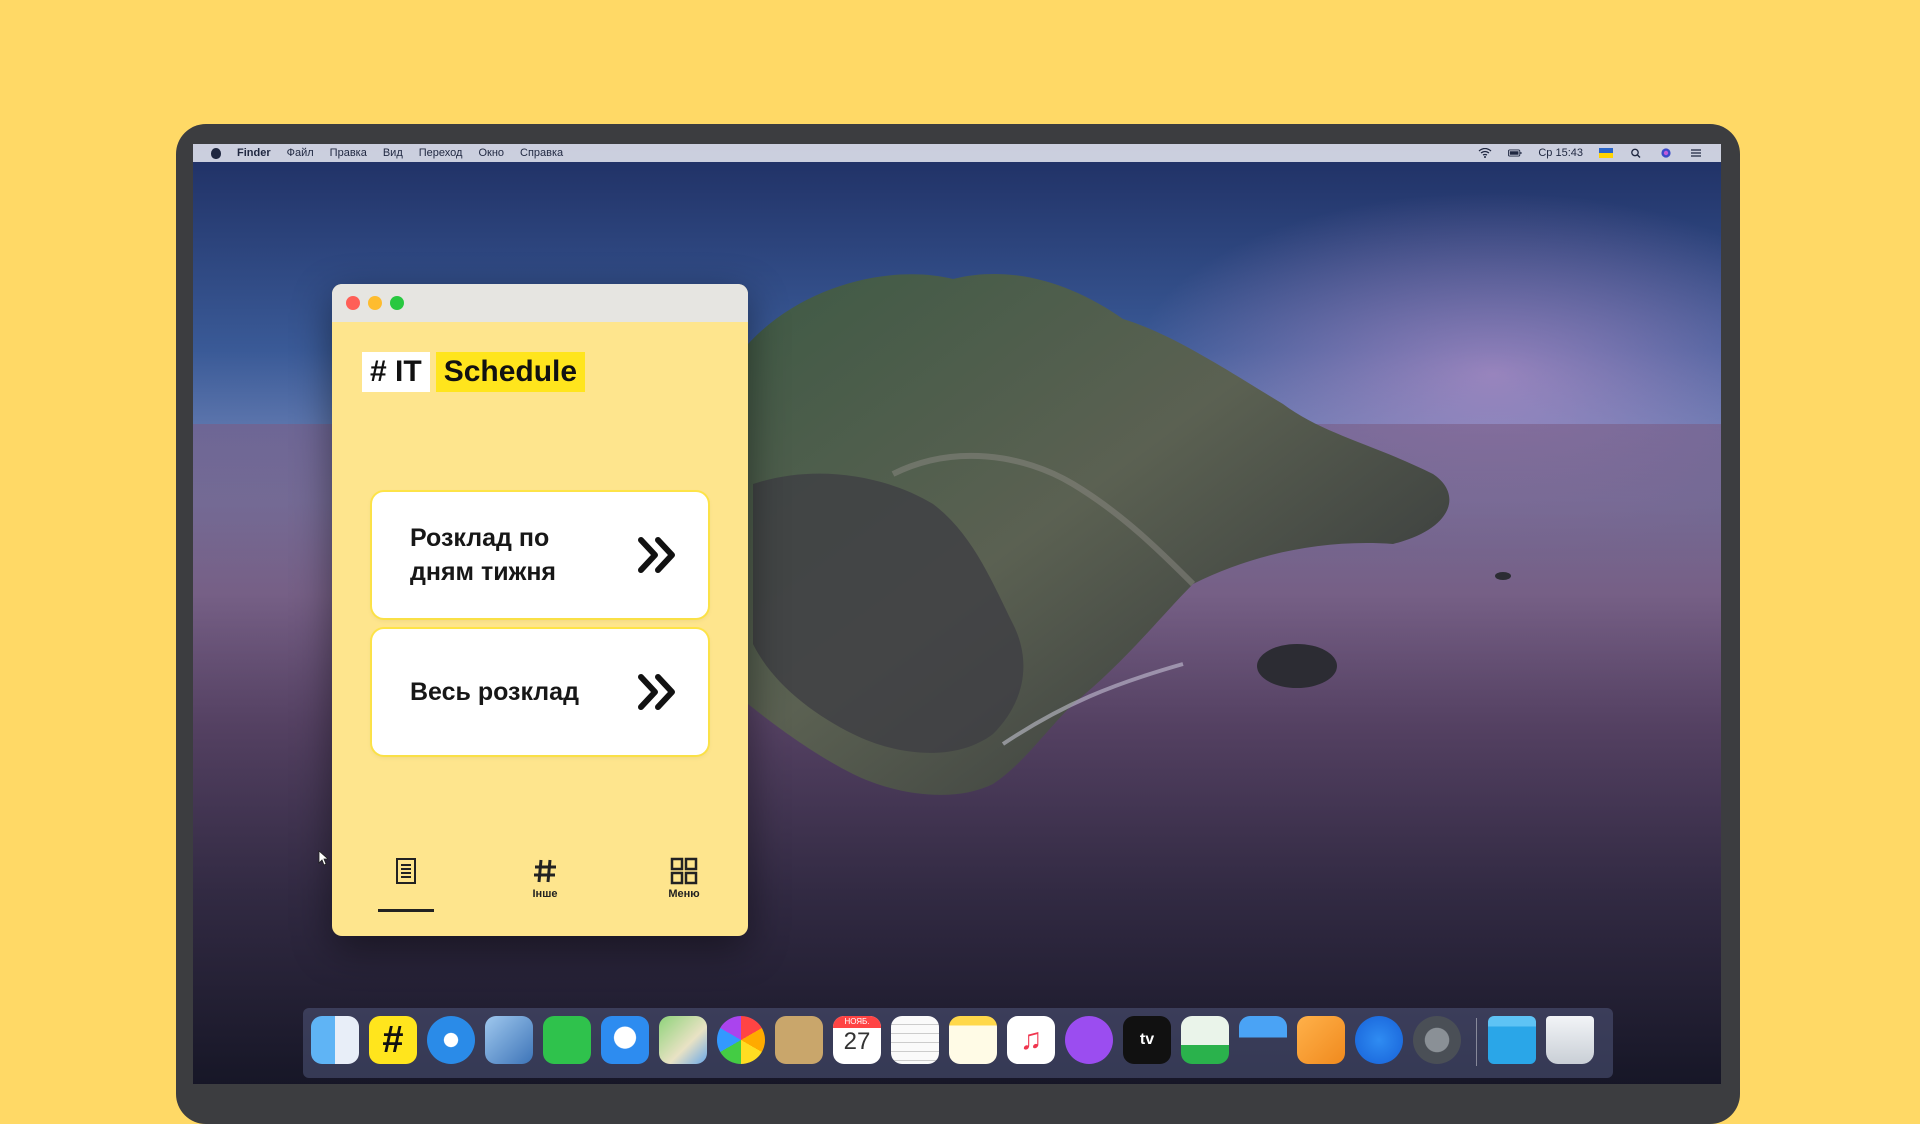 This screenshot has width=1920, height=1124. What do you see at coordinates (483, 555) in the screenshot?
I see `weekly-schedule-label: Розклад по дням тижня` at bounding box center [483, 555].